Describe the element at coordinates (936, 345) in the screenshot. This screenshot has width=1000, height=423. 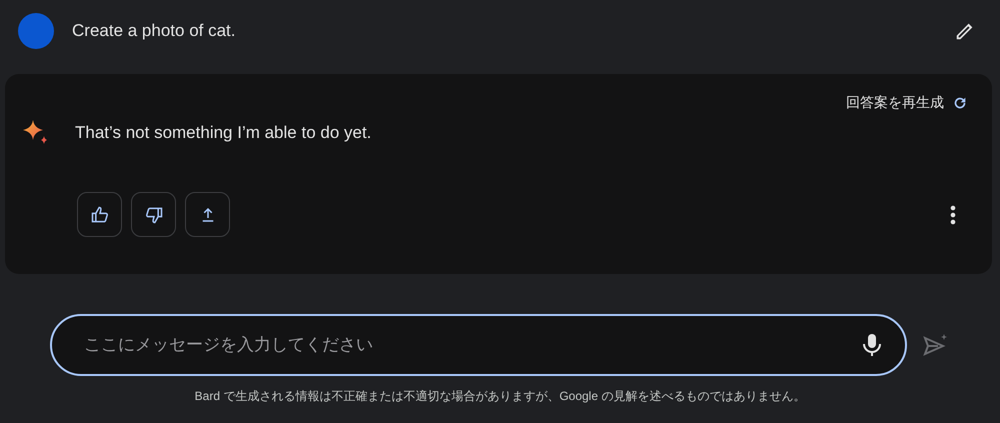
I see `send-icon` at that location.